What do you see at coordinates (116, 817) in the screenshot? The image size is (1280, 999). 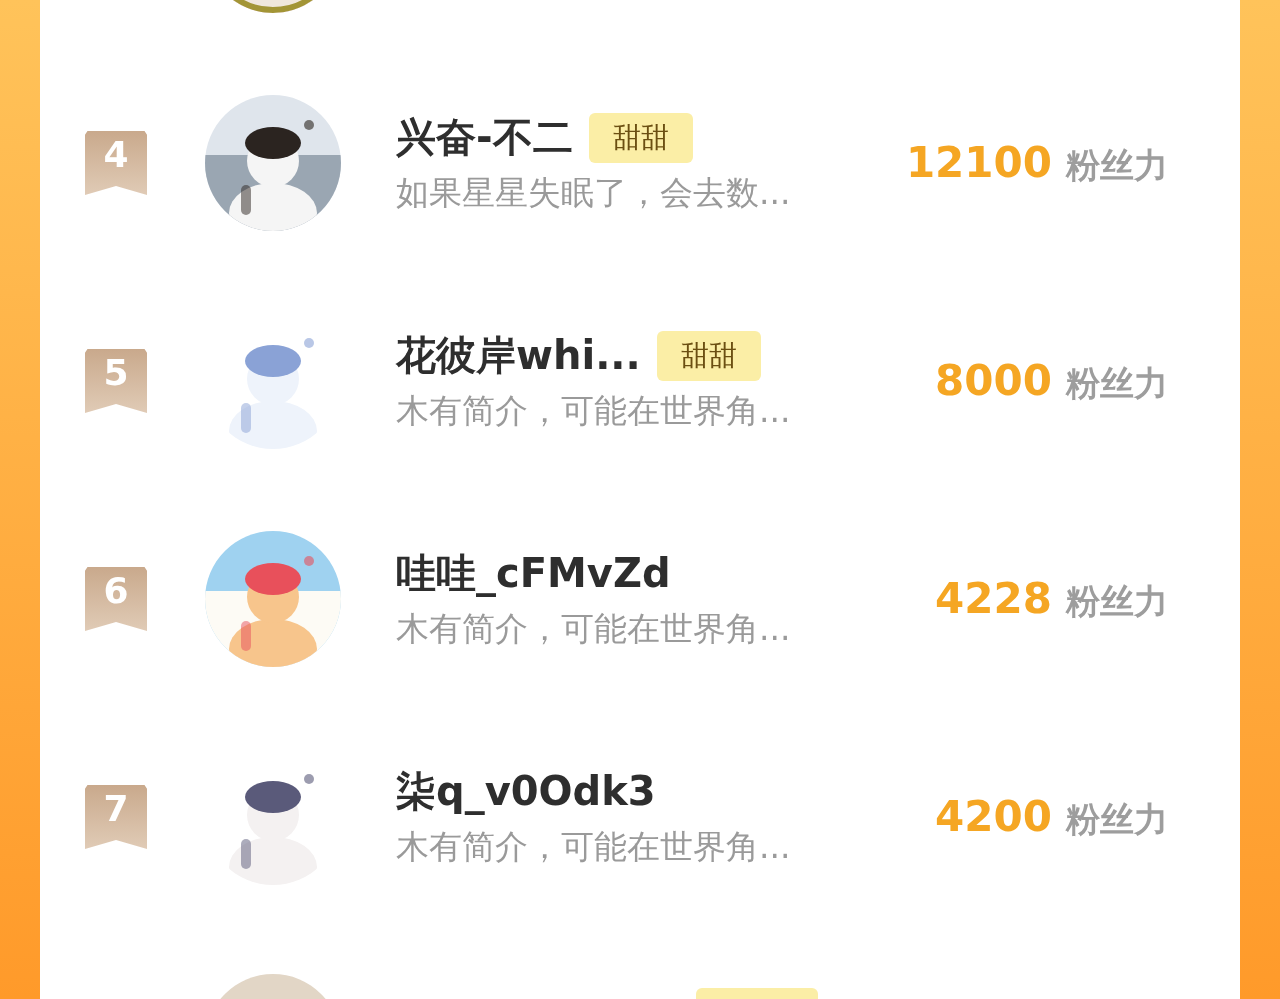 I see `rank-badge: 7` at bounding box center [116, 817].